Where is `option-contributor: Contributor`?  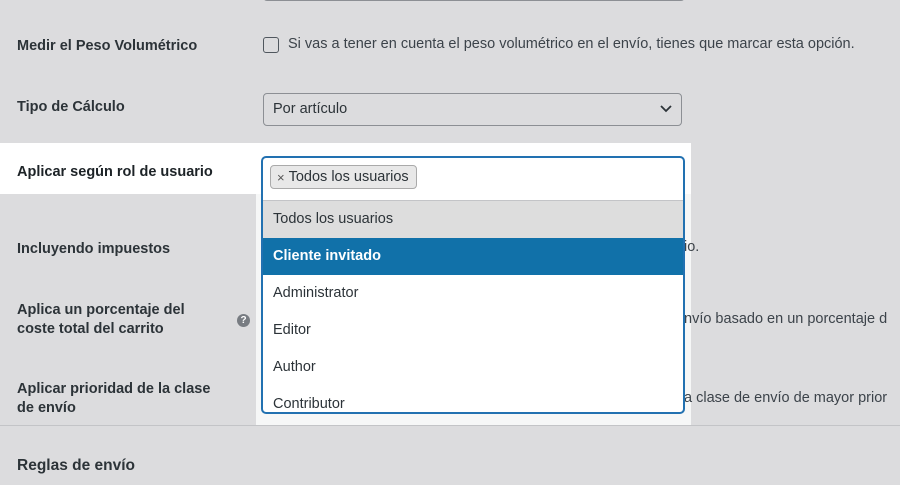 option-contributor: Contributor is located at coordinates (473, 399).